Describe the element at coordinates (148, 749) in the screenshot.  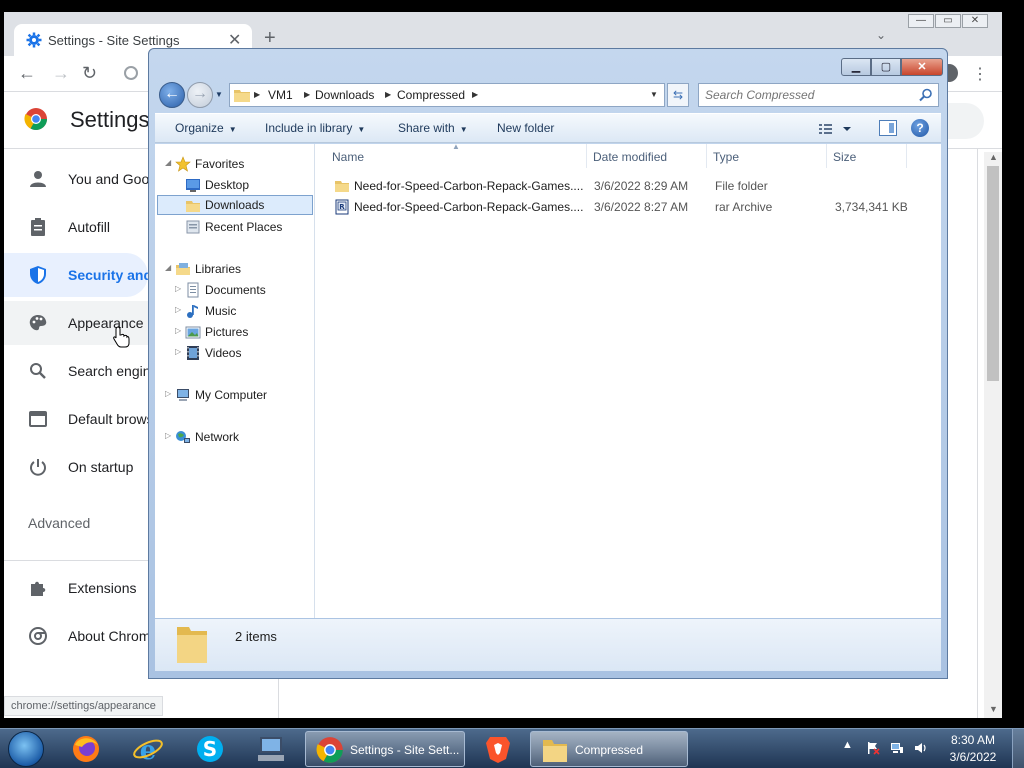
I see `internet-explorer-icon: e` at that location.